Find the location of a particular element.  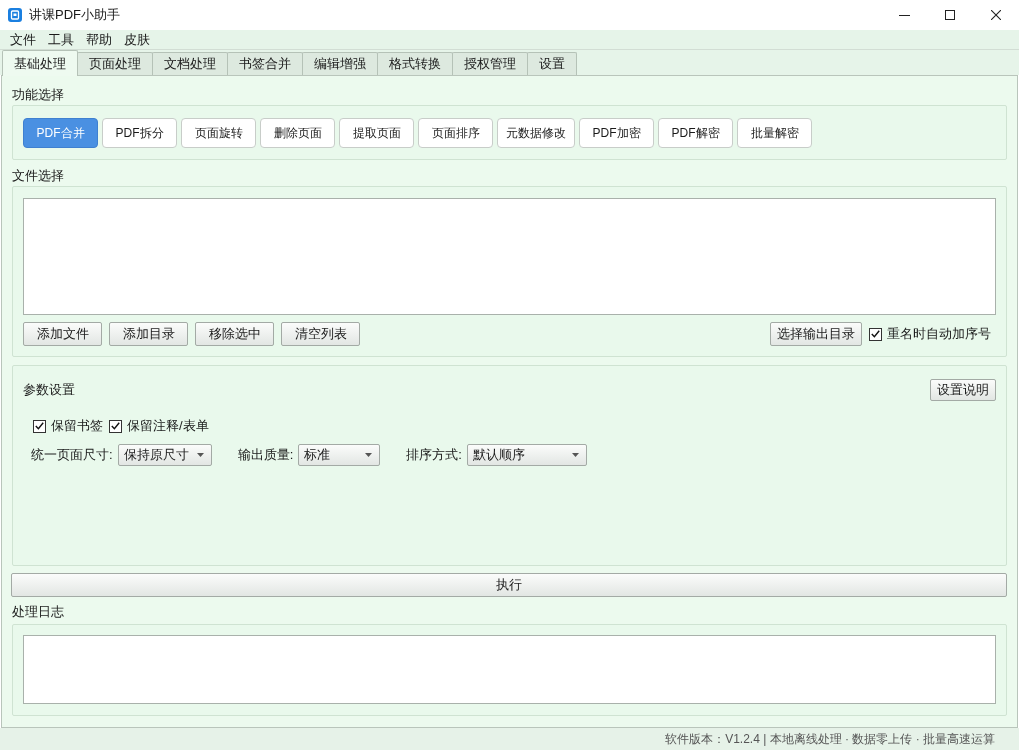

function-button: PDF拆分 is located at coordinates (139, 133).